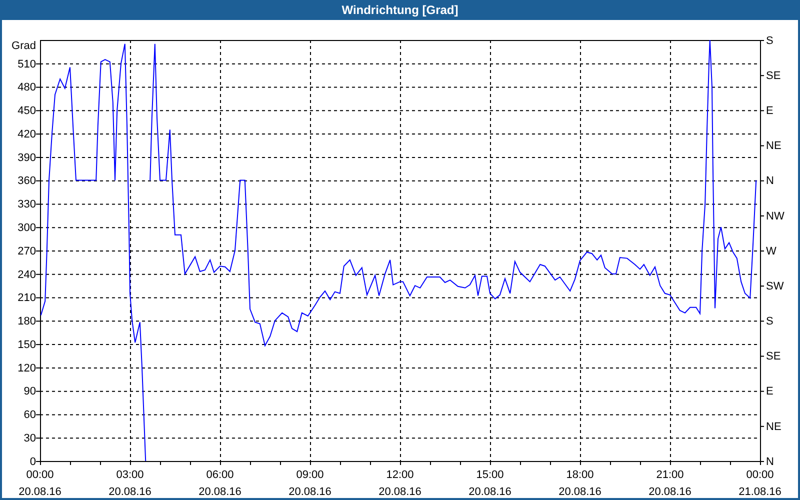  What do you see at coordinates (27, 181) in the screenshot?
I see `y-axis-label: 360` at bounding box center [27, 181].